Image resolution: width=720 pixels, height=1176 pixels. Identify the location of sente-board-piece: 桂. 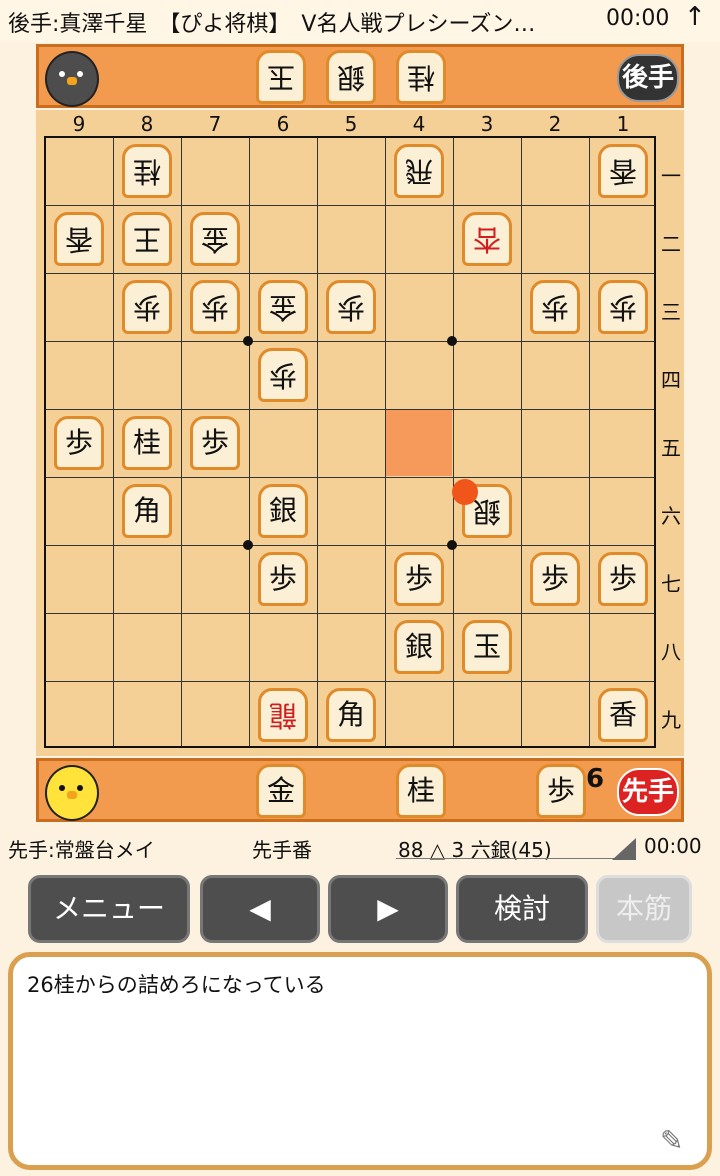
(147, 443).